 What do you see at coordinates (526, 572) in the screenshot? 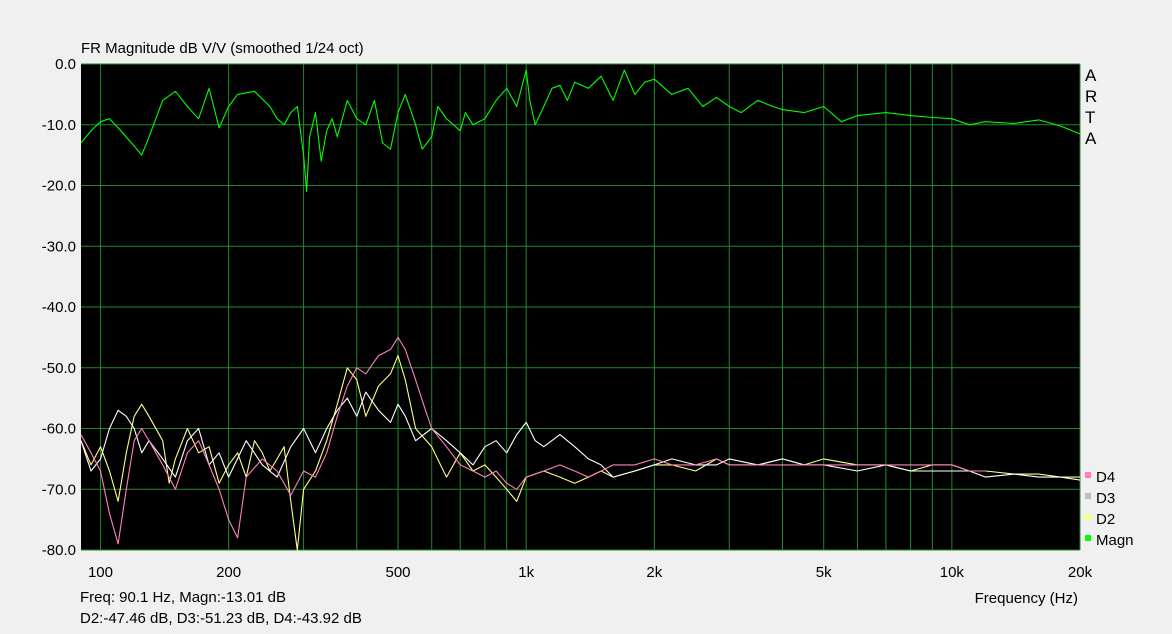
I see `x-tick-label: 1k` at bounding box center [526, 572].